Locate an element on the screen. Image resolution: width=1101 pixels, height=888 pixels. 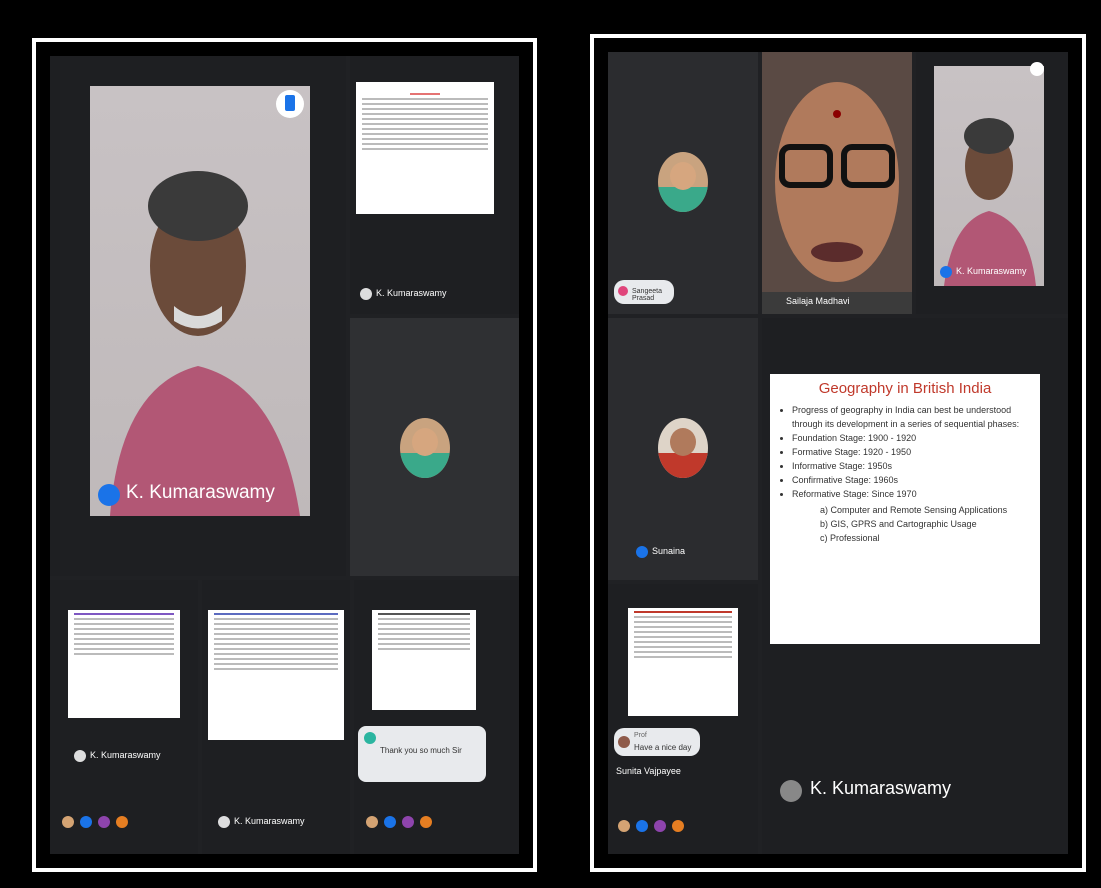
toast-text: Thank you so much Sir is located at coordinates (421, 750).